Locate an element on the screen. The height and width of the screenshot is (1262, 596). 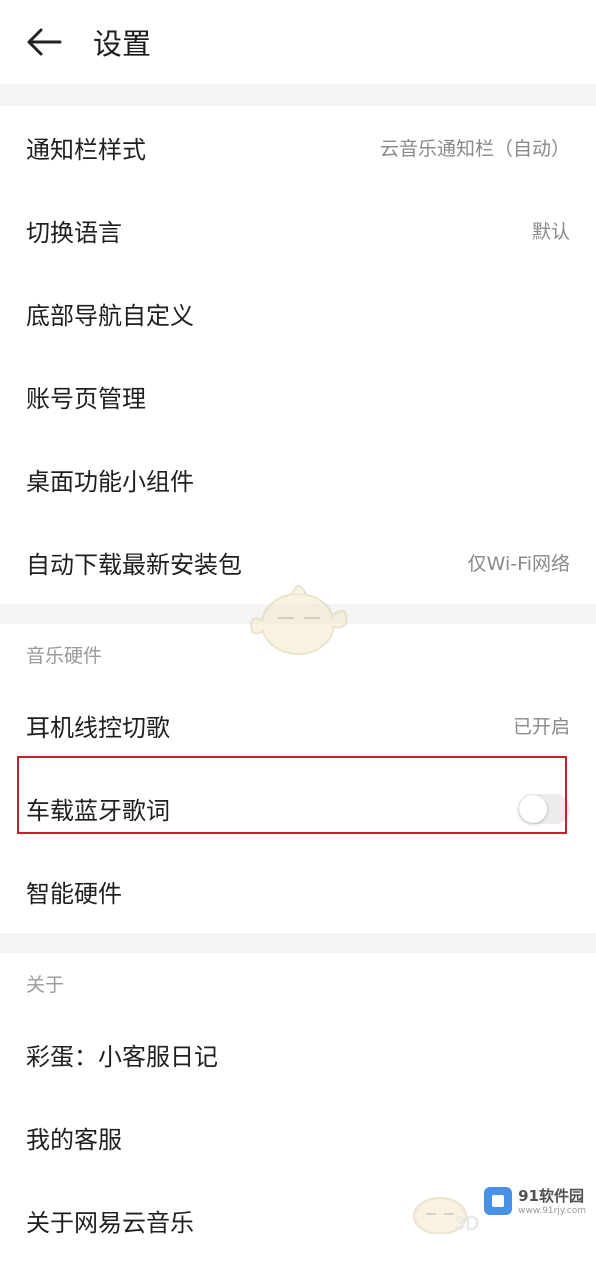
watermark-brand: 91软件园 is located at coordinates (551, 1196).